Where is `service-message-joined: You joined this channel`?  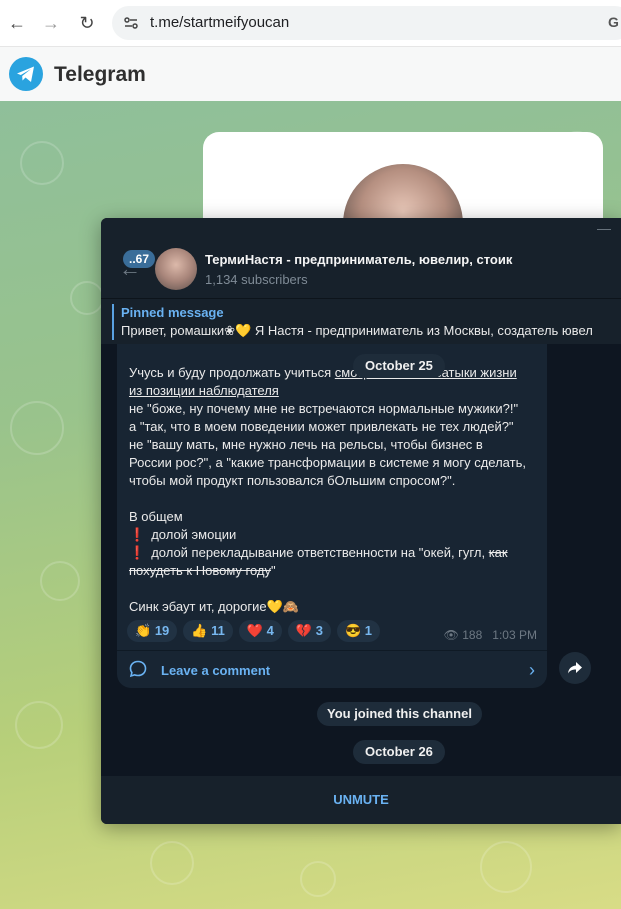
service-message-joined: You joined this channel is located at coordinates (399, 714).